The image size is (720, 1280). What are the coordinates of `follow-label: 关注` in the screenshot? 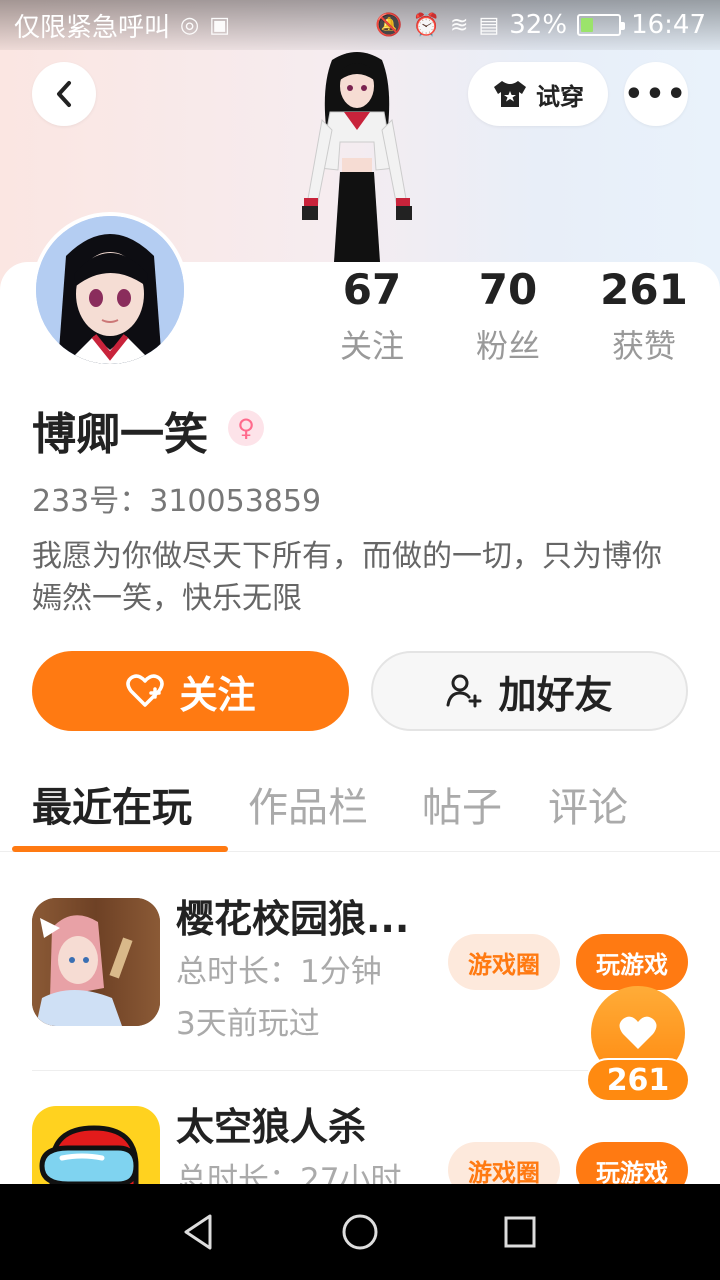 It's located at (217, 694).